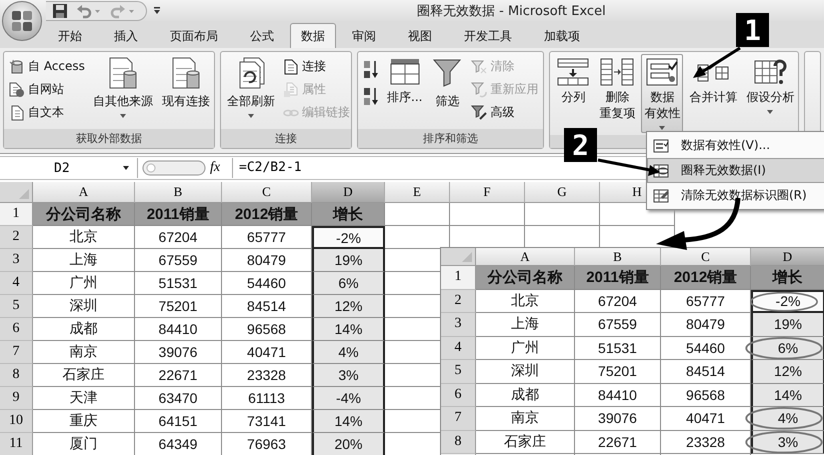 The image size is (824, 455). I want to click on cell-reference: D2, so click(62, 168).